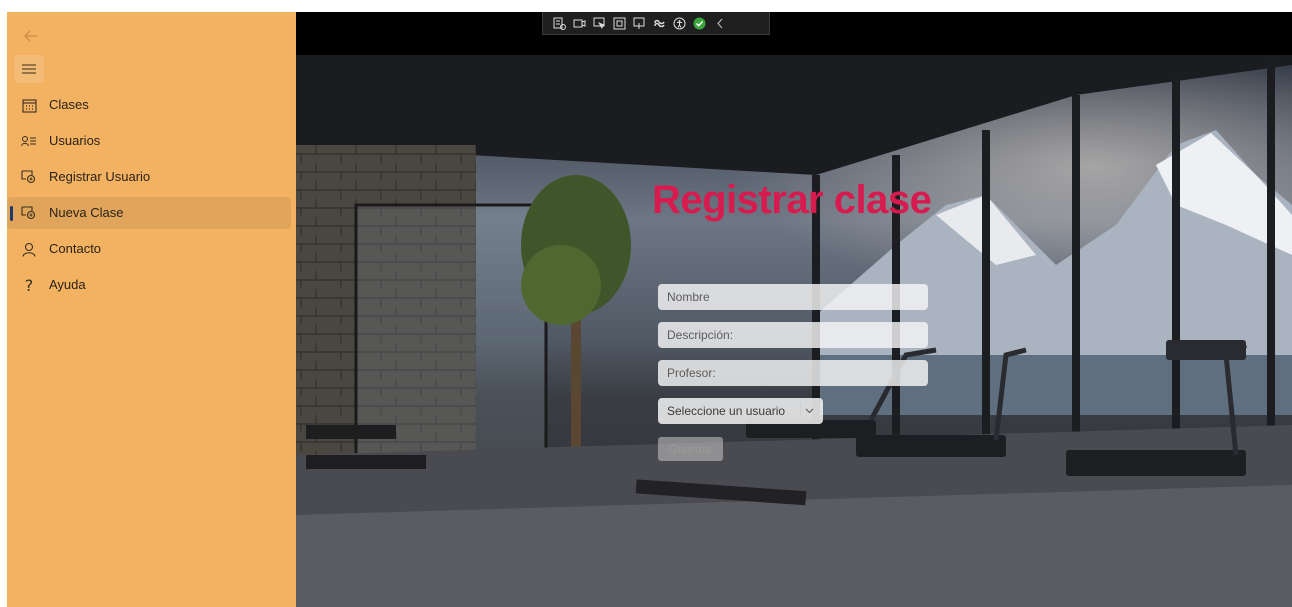 This screenshot has height=607, width=1292. I want to click on profesor-field: Profesor:, so click(793, 373).